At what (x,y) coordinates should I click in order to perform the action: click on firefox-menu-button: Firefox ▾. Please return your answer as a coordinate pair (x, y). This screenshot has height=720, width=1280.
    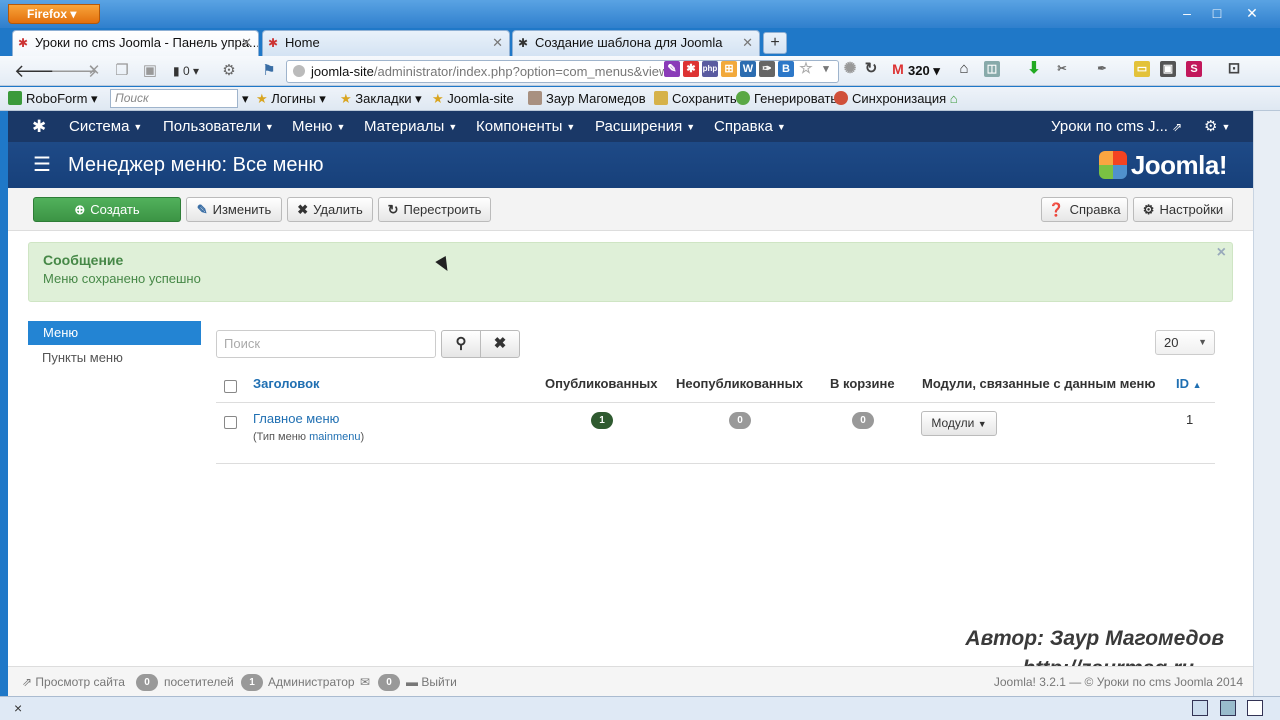
    Looking at the image, I should click on (54, 14).